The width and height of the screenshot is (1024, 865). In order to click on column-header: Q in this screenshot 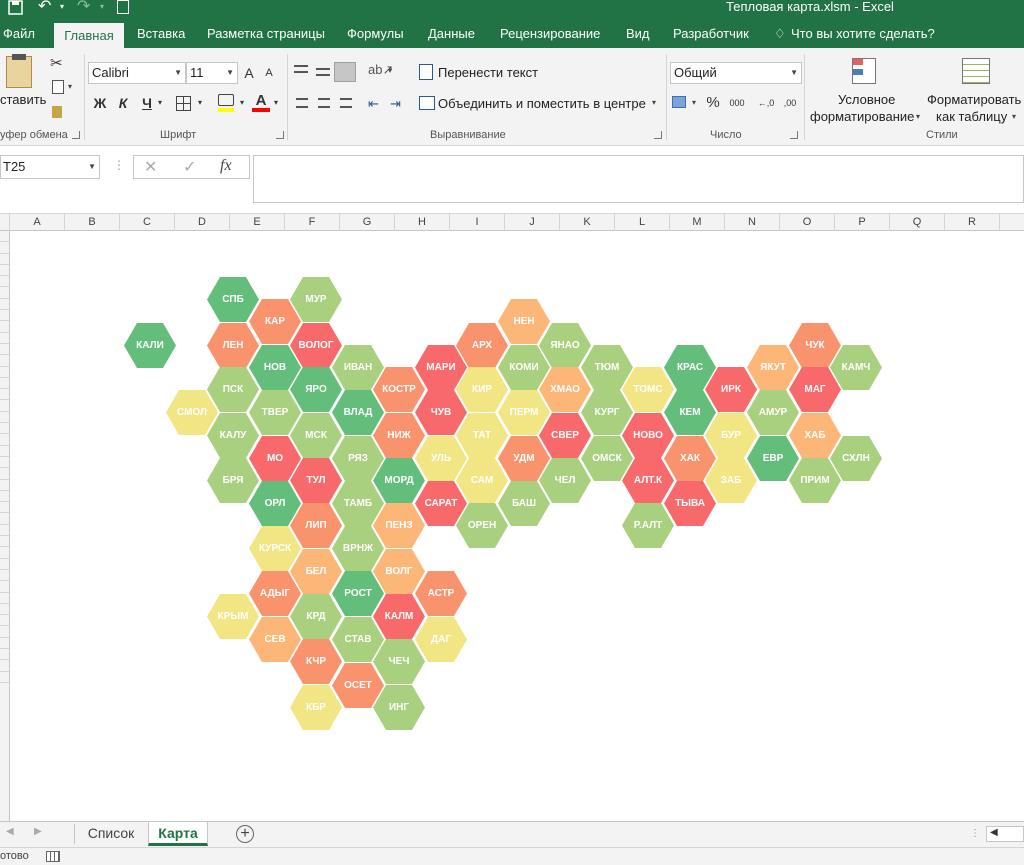, I will do `click(917, 222)`.